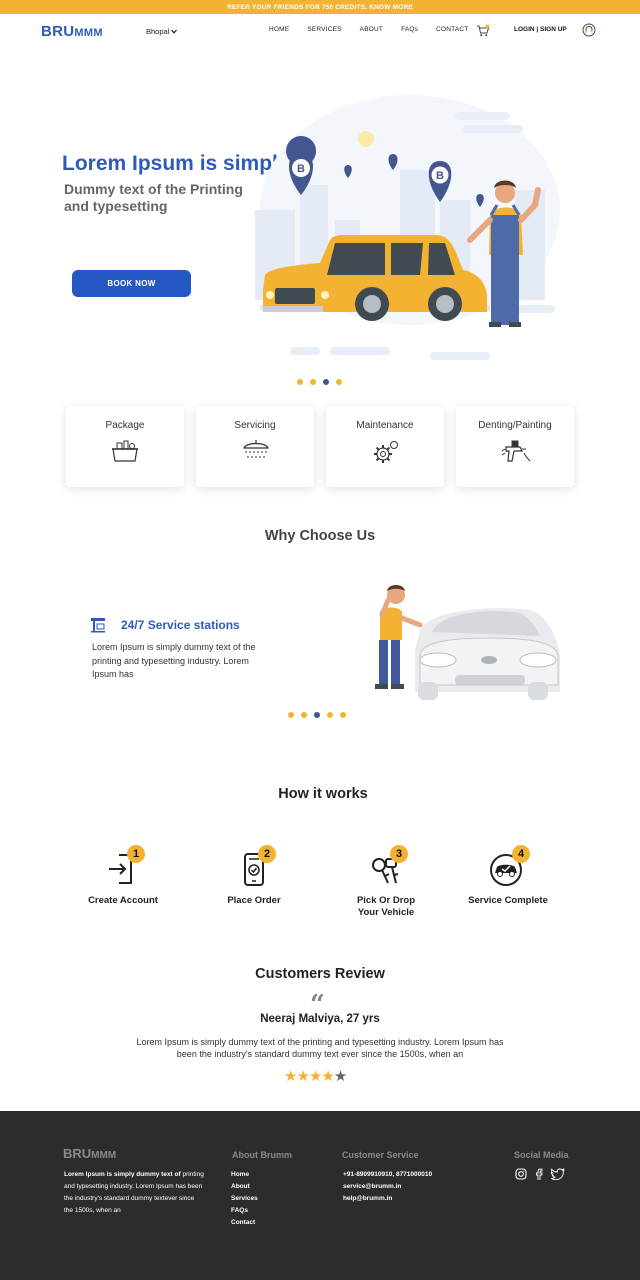 The width and height of the screenshot is (640, 1280). I want to click on service-label: Servicing, so click(255, 425).